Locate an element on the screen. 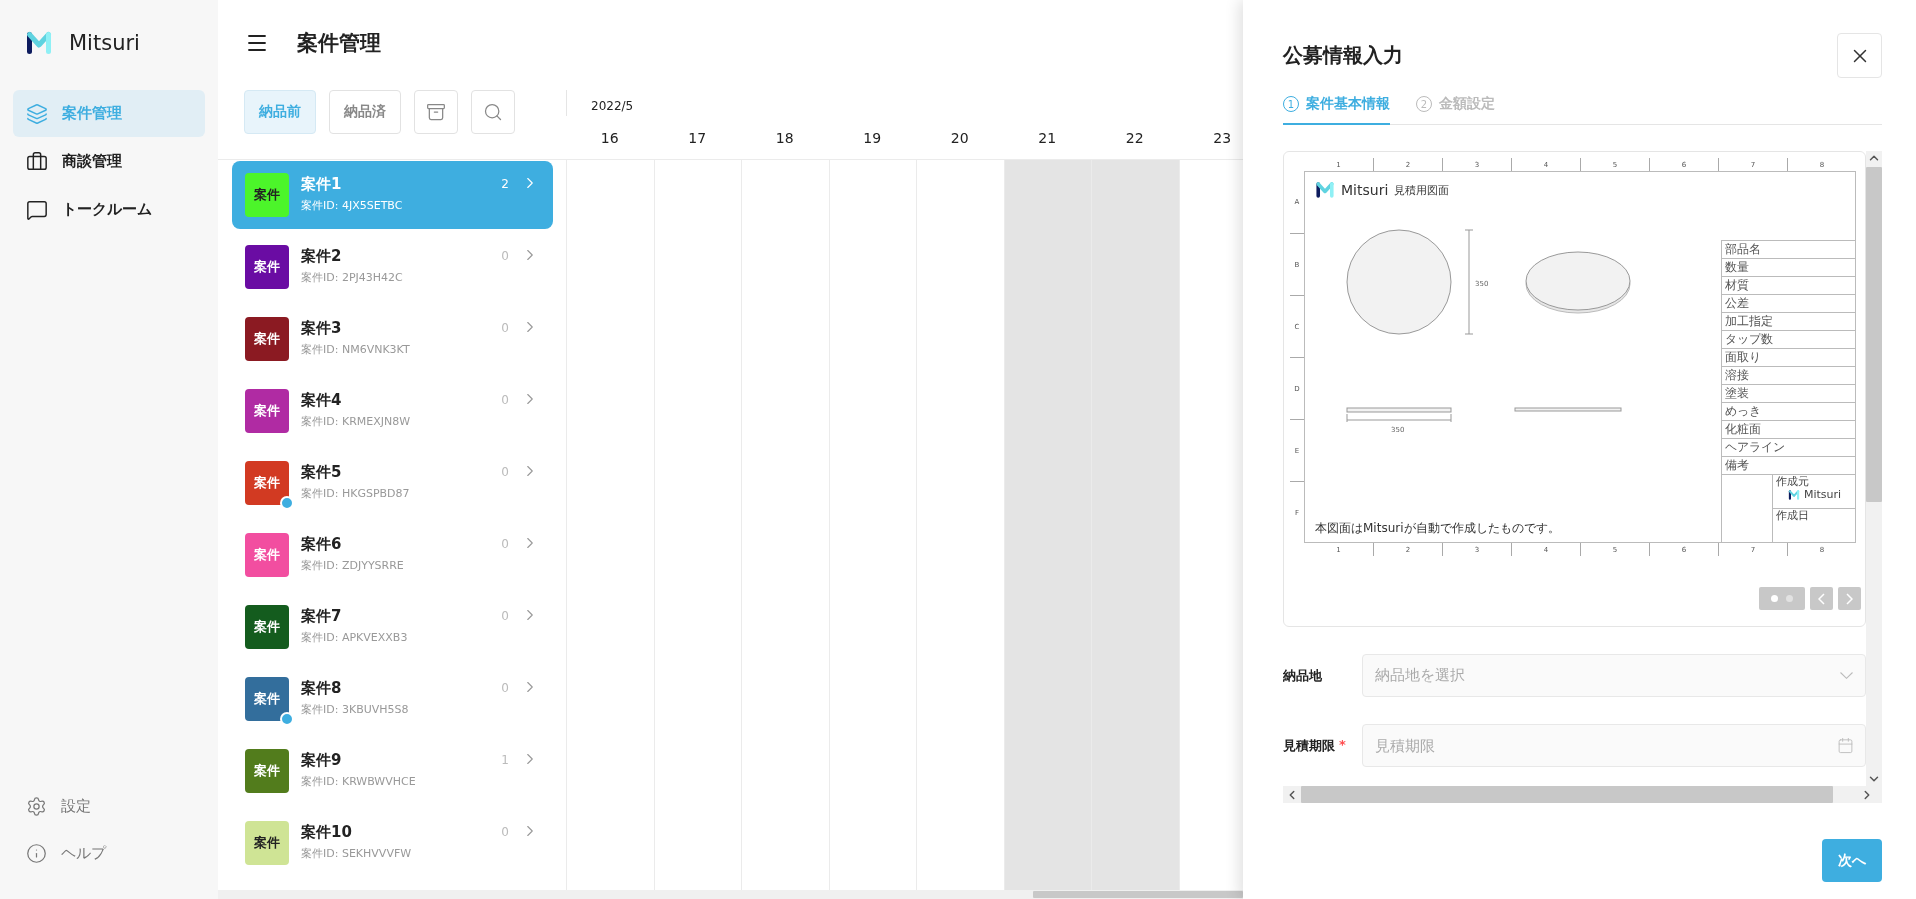  project-name: 案件10 is located at coordinates (327, 832).